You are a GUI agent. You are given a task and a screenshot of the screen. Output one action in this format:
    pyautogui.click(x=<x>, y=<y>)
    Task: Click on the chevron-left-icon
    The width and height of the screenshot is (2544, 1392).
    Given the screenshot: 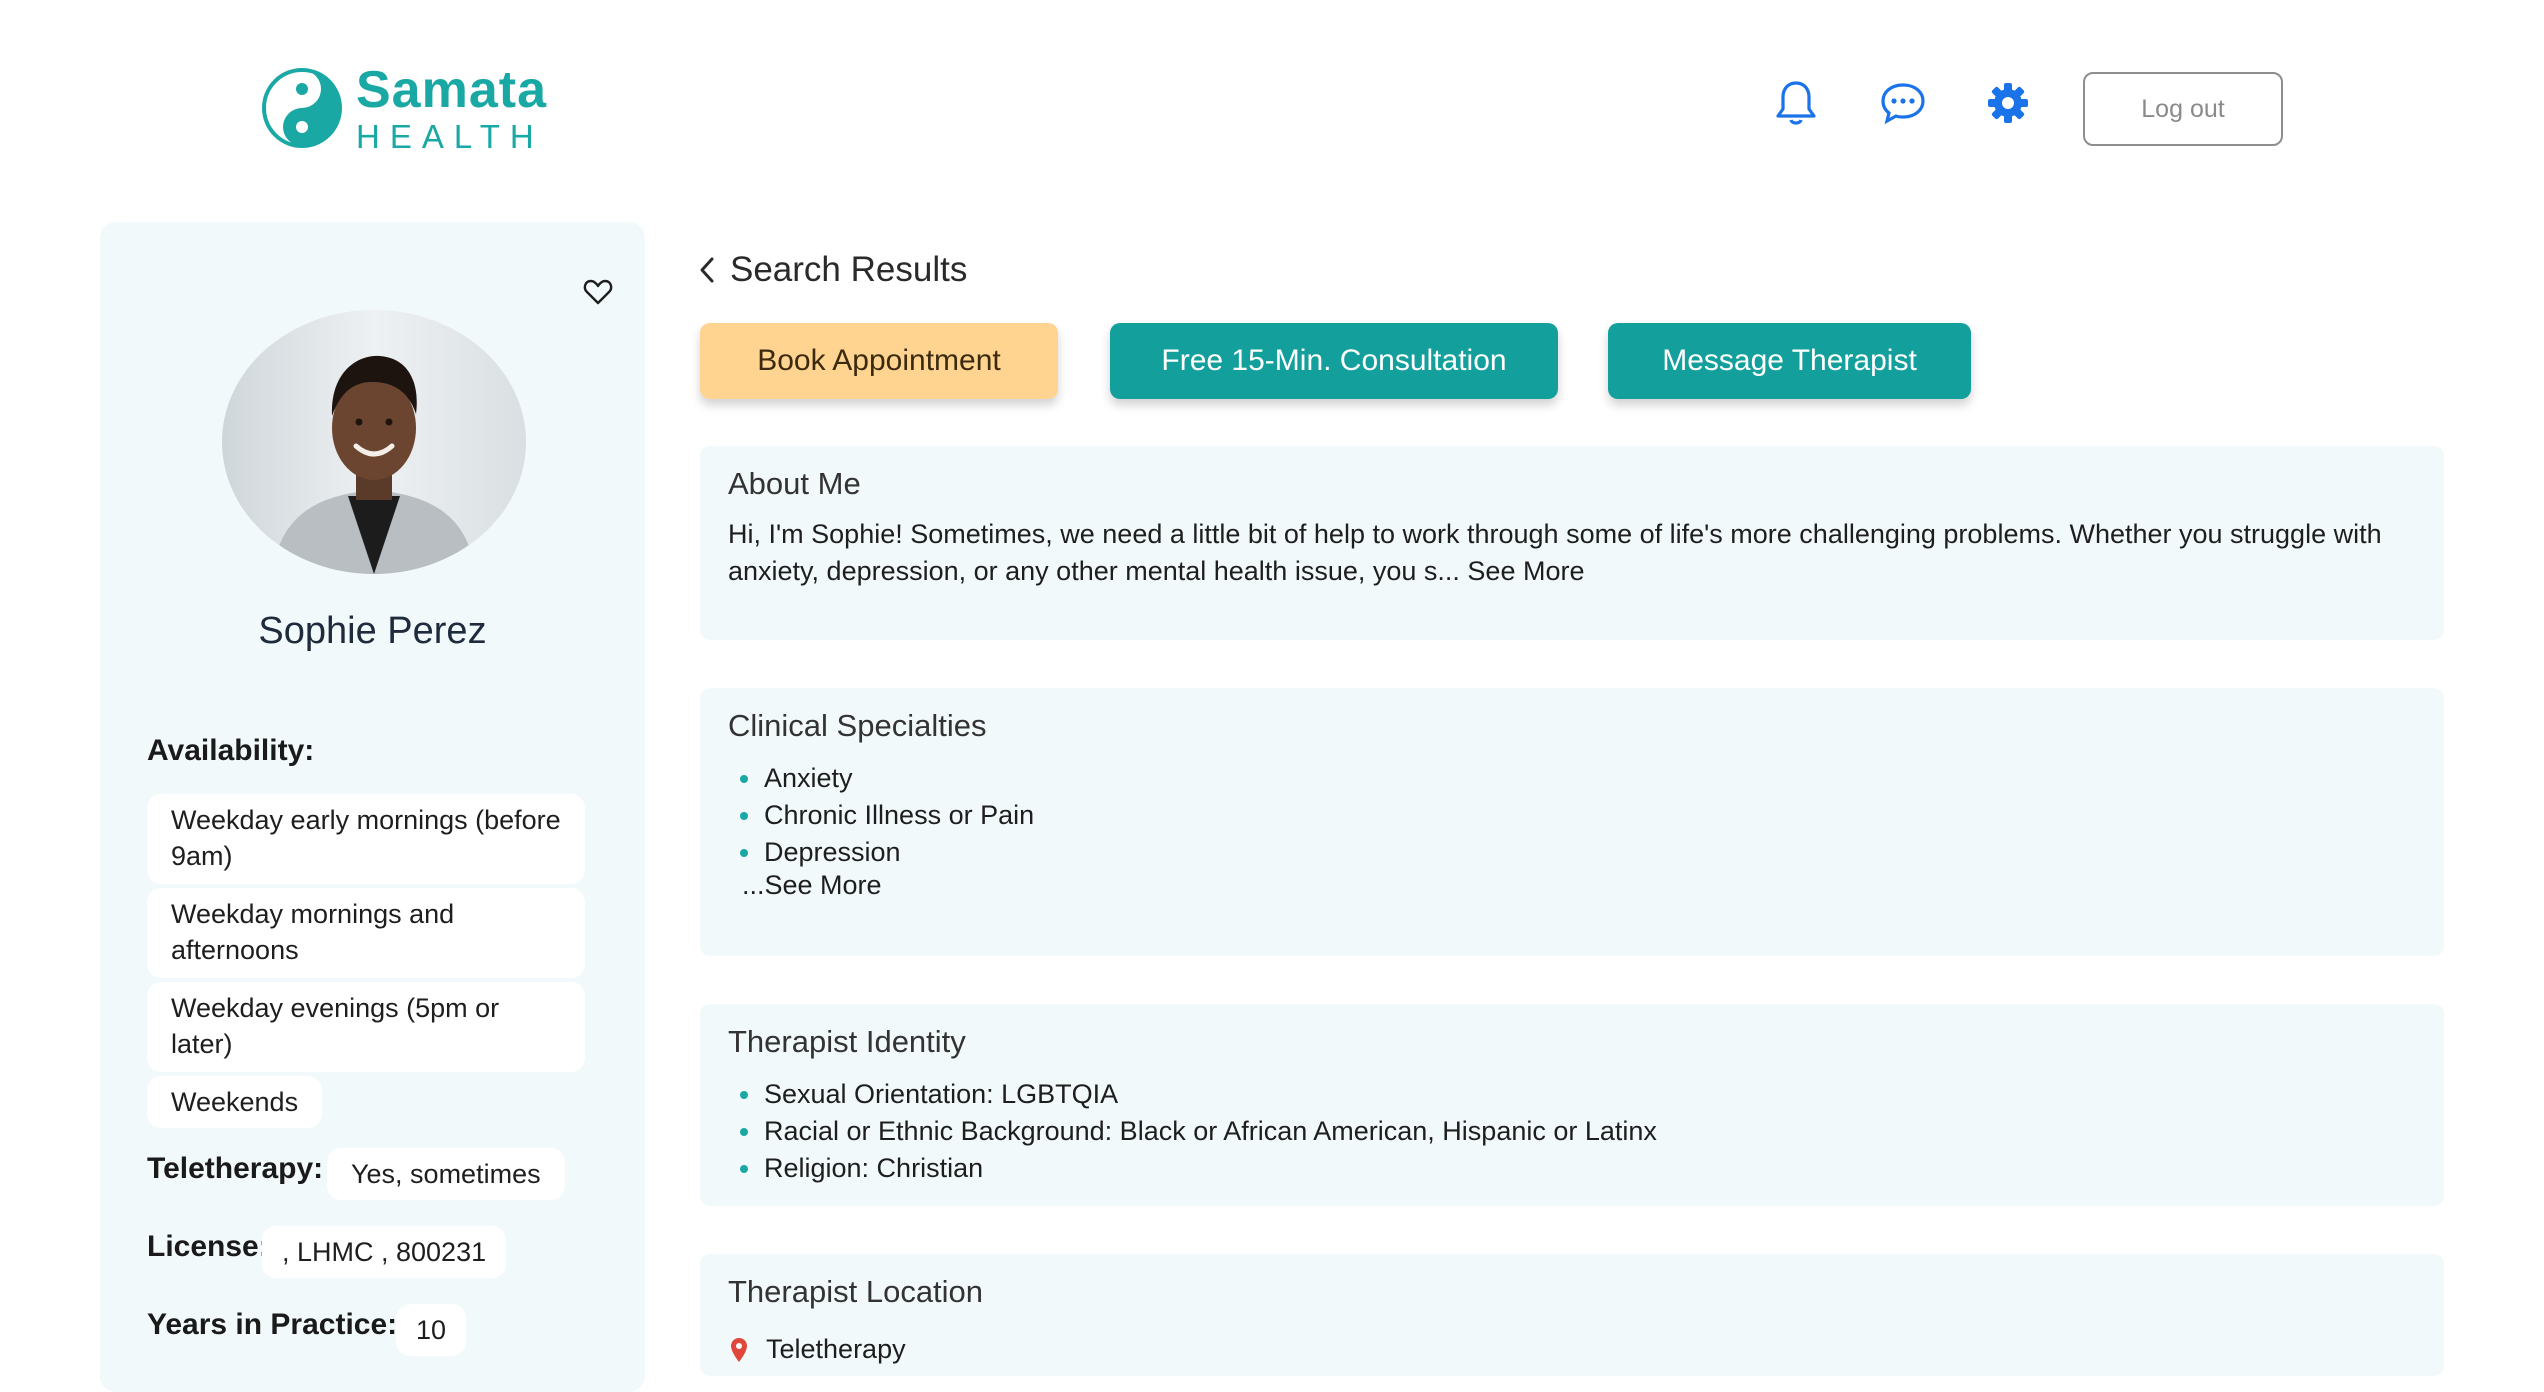 What is the action you would take?
    pyautogui.click(x=707, y=270)
    